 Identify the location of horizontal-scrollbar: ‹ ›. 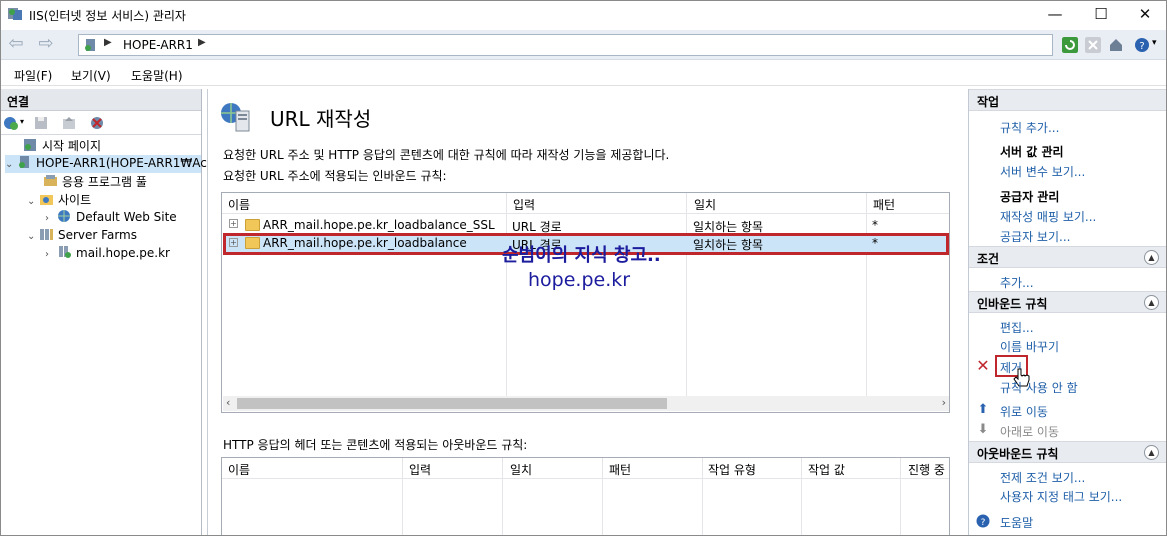
(586, 403).